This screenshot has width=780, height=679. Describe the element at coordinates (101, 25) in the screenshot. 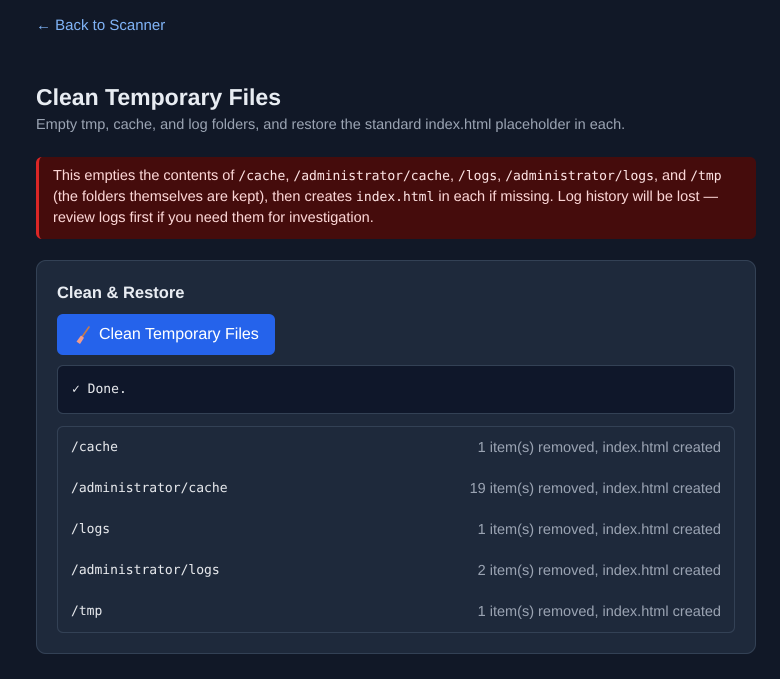

I see `back-link: ← Back to Scanner` at that location.